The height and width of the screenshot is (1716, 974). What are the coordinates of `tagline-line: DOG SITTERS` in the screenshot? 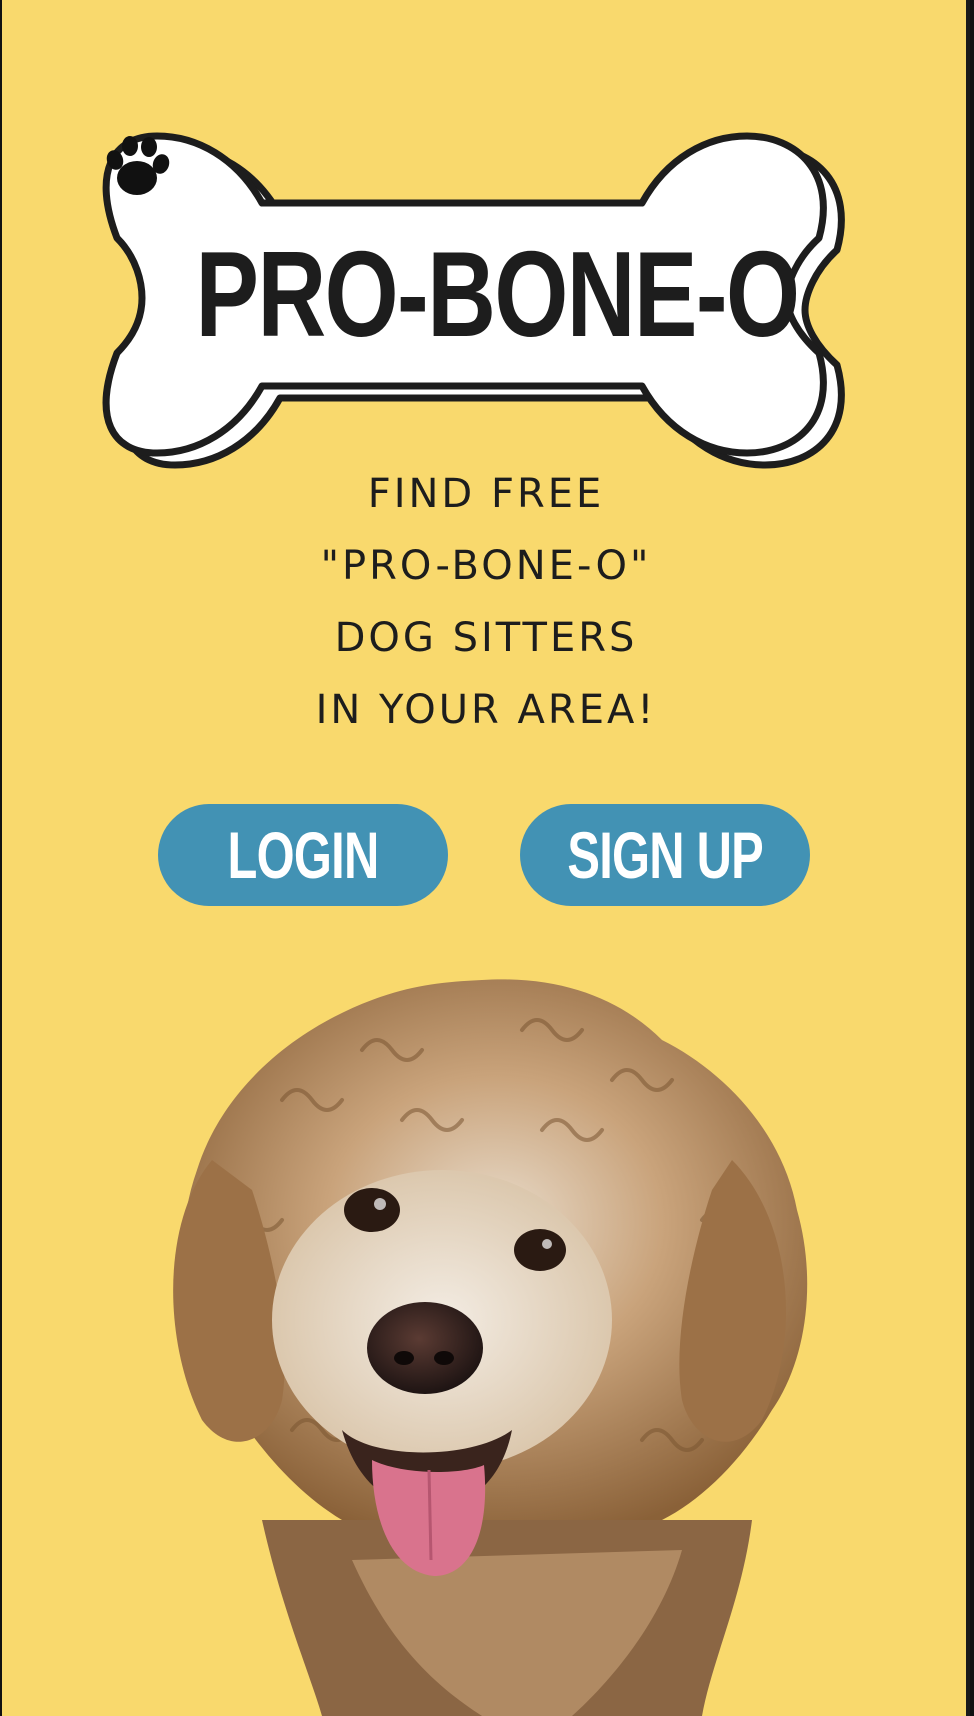 It's located at (486, 638).